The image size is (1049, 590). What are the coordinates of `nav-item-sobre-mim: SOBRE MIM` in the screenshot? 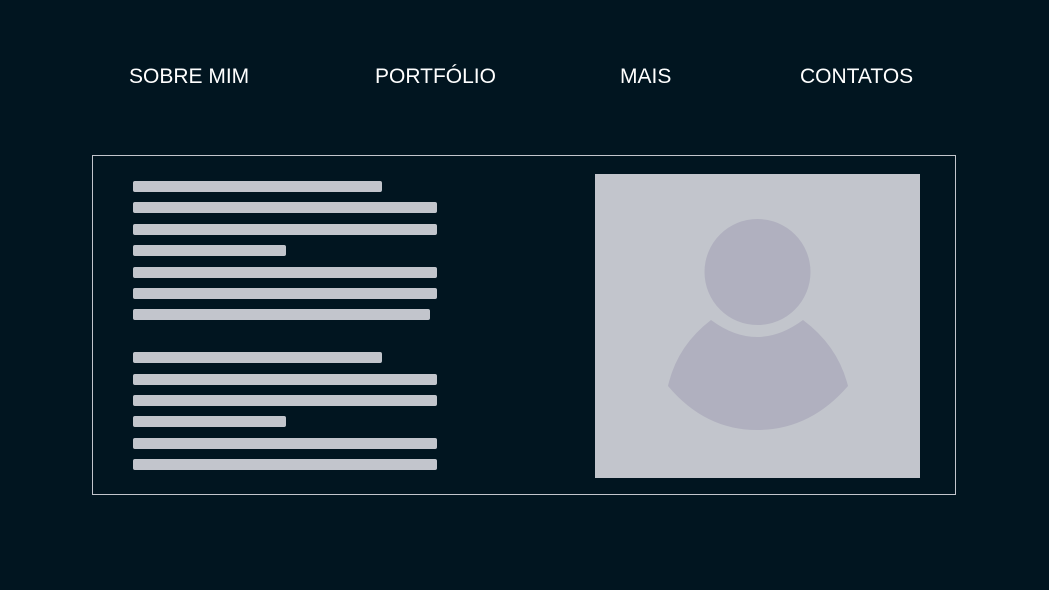 It's located at (189, 77).